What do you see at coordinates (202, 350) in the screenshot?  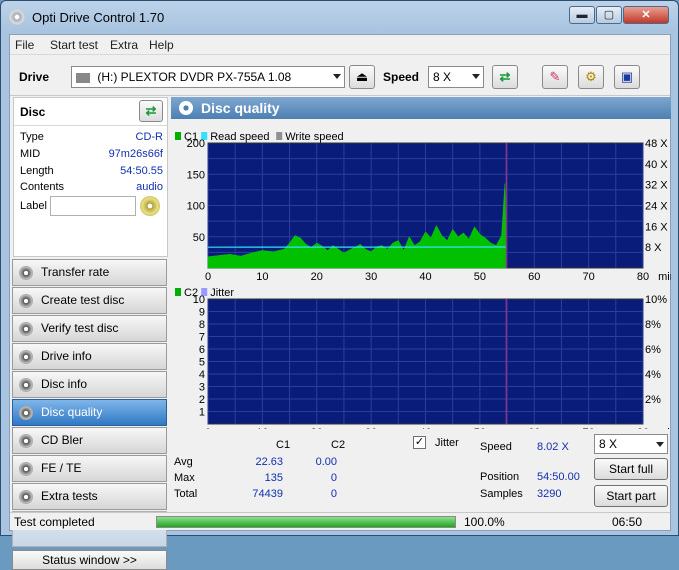 I see `y-tick-label: 6` at bounding box center [202, 350].